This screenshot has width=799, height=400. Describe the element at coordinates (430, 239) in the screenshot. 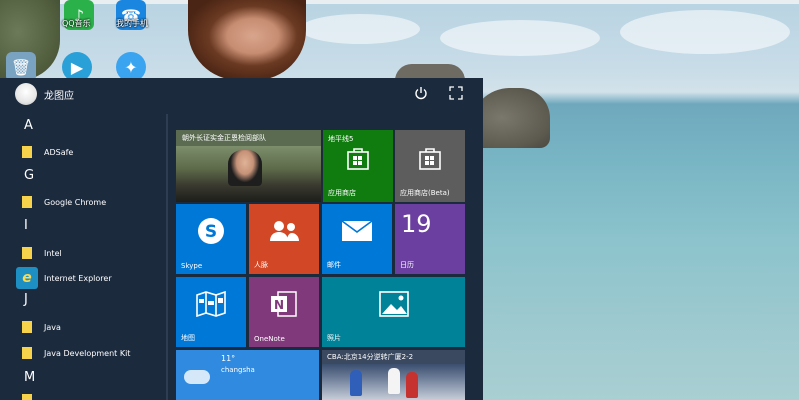

I see `tile-calendar: 19 日历` at that location.